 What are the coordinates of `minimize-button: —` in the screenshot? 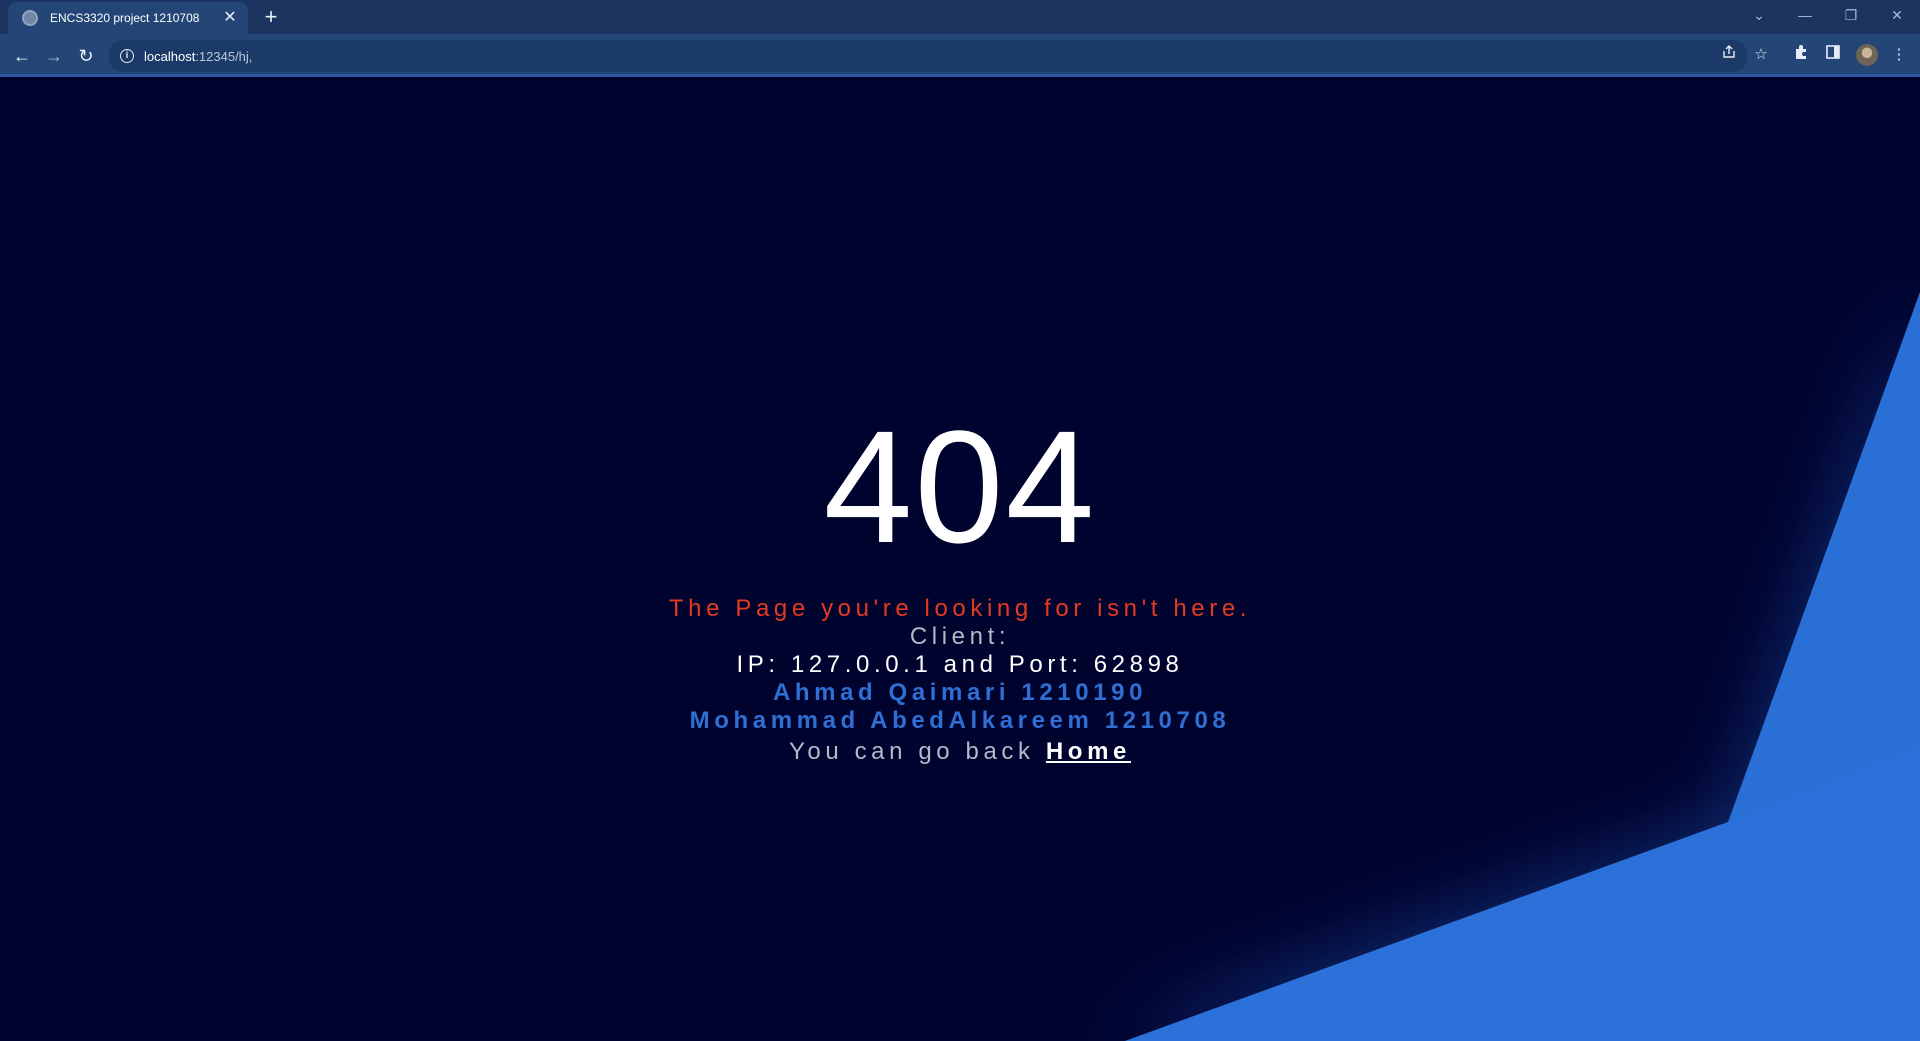 It's located at (1805, 15).